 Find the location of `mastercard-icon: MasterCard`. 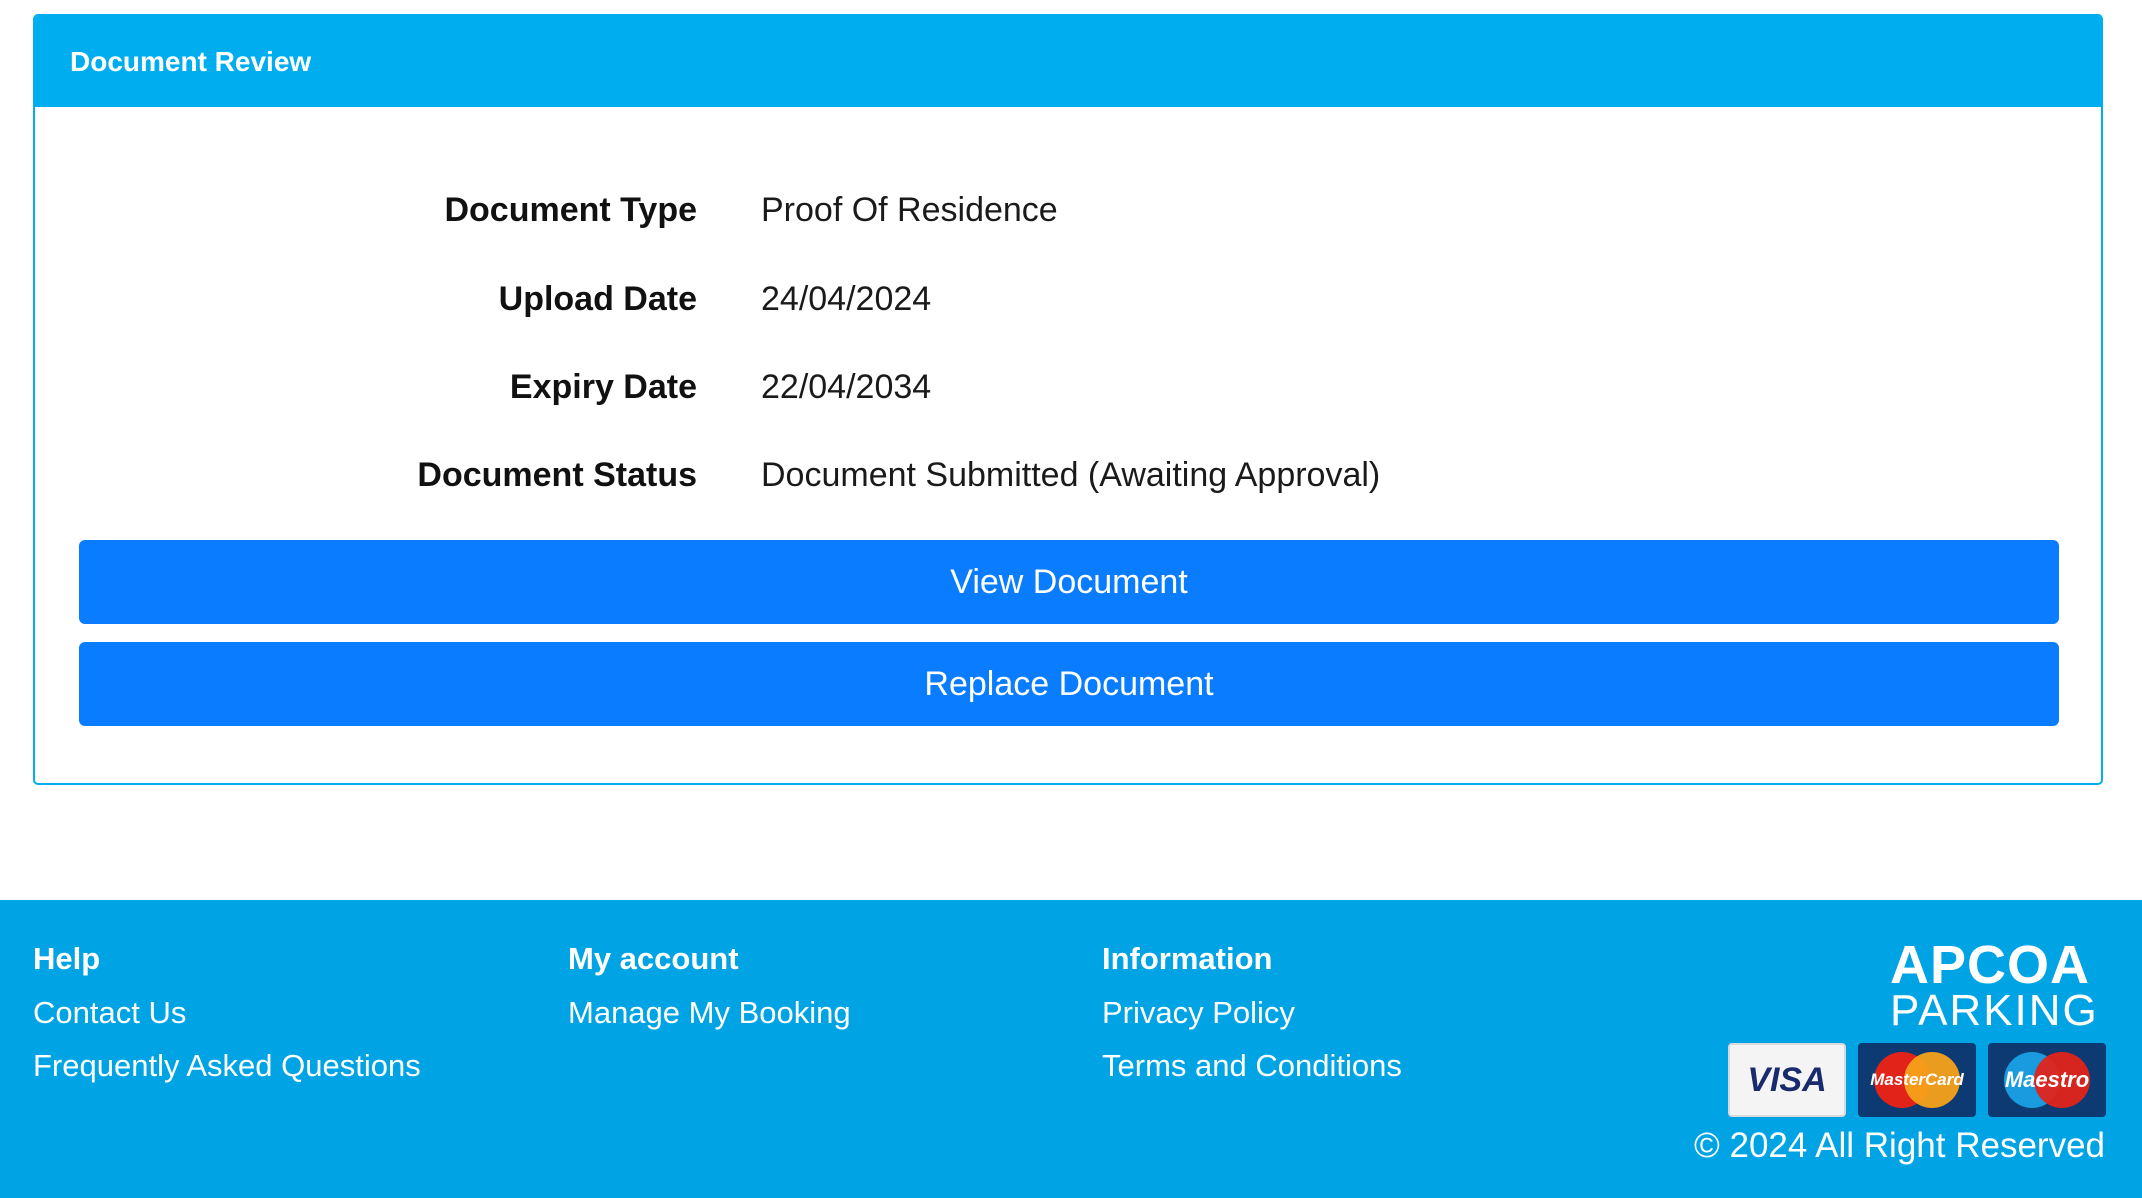

mastercard-icon: MasterCard is located at coordinates (1917, 1080).